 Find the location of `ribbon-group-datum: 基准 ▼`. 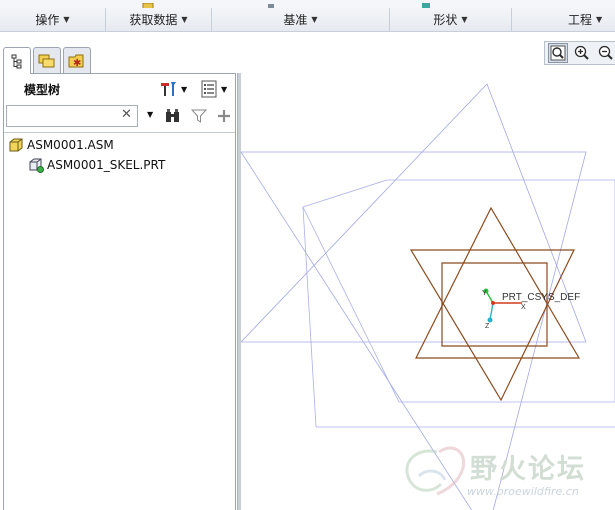

ribbon-group-datum: 基准 ▼ is located at coordinates (301, 19).